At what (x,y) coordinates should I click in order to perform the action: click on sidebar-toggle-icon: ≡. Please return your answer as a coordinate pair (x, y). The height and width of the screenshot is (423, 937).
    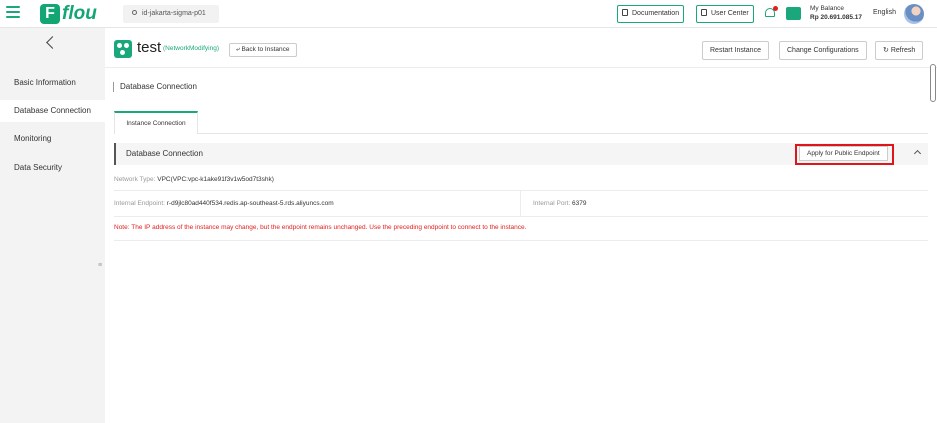
    Looking at the image, I should click on (100, 265).